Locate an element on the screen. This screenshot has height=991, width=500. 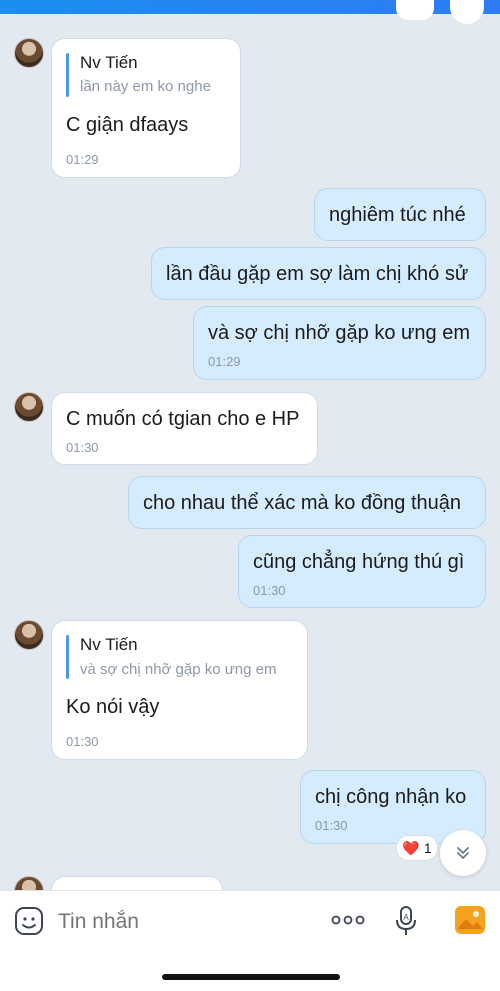
outgoing-message-bubble: cho nhau thể xác mà ko đồng thuận is located at coordinates (307, 502).